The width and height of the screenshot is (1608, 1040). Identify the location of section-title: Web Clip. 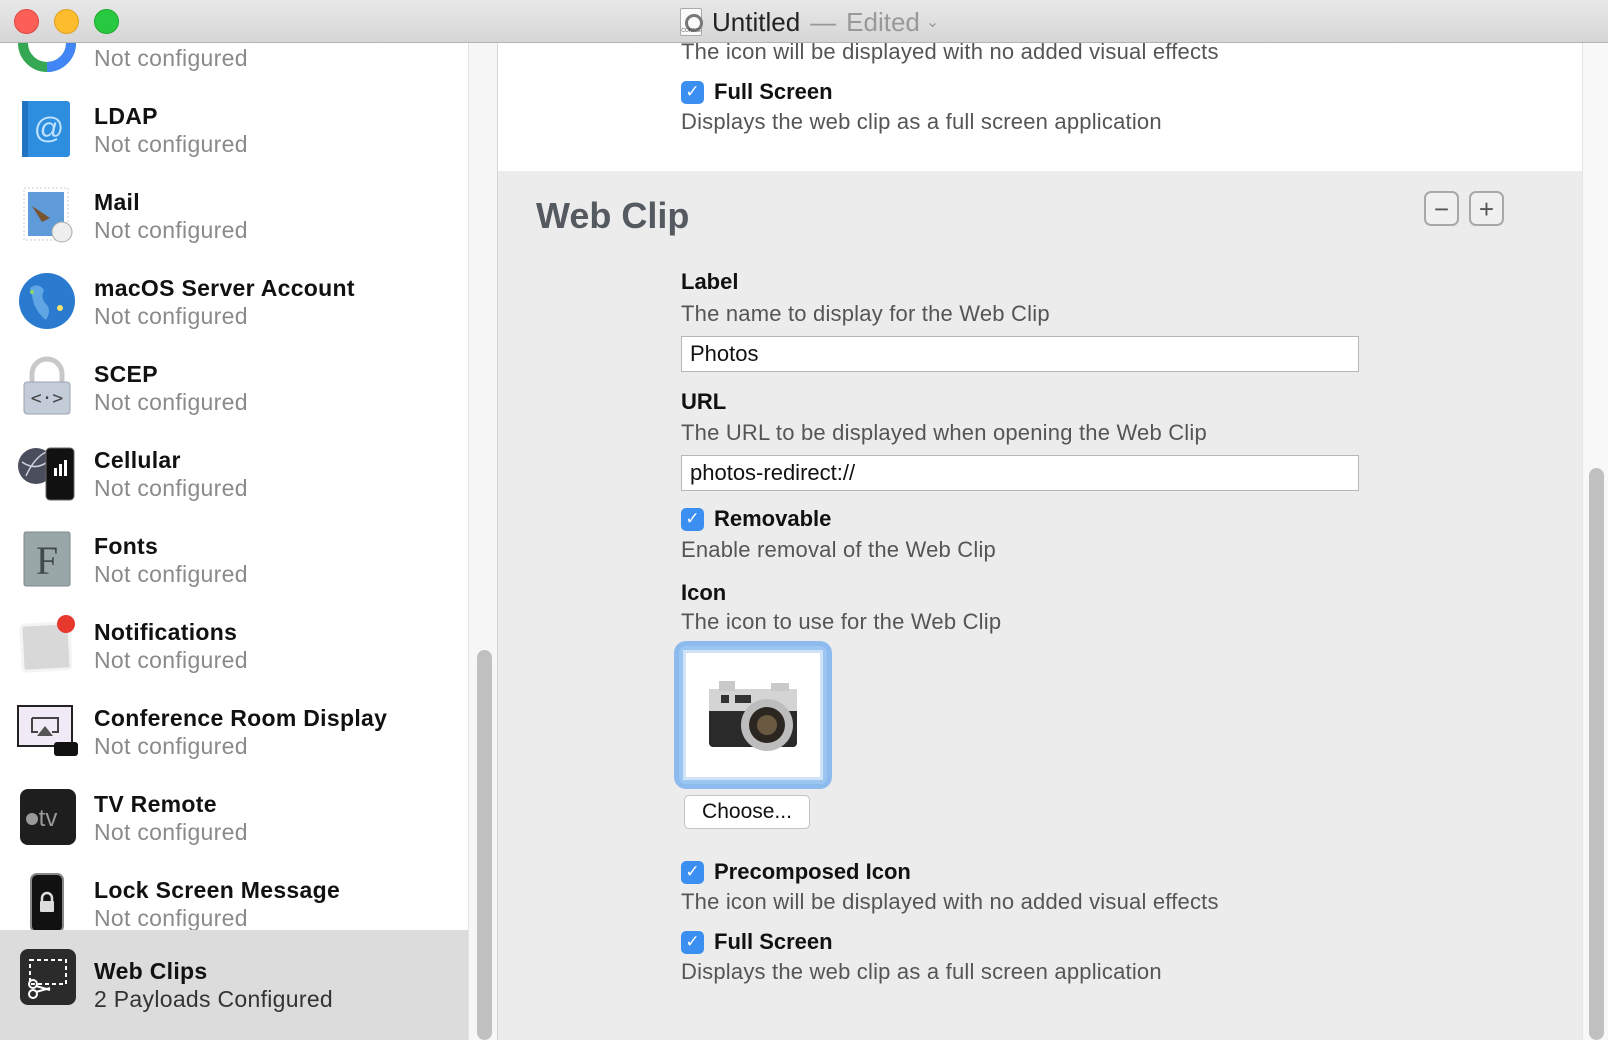
(613, 215).